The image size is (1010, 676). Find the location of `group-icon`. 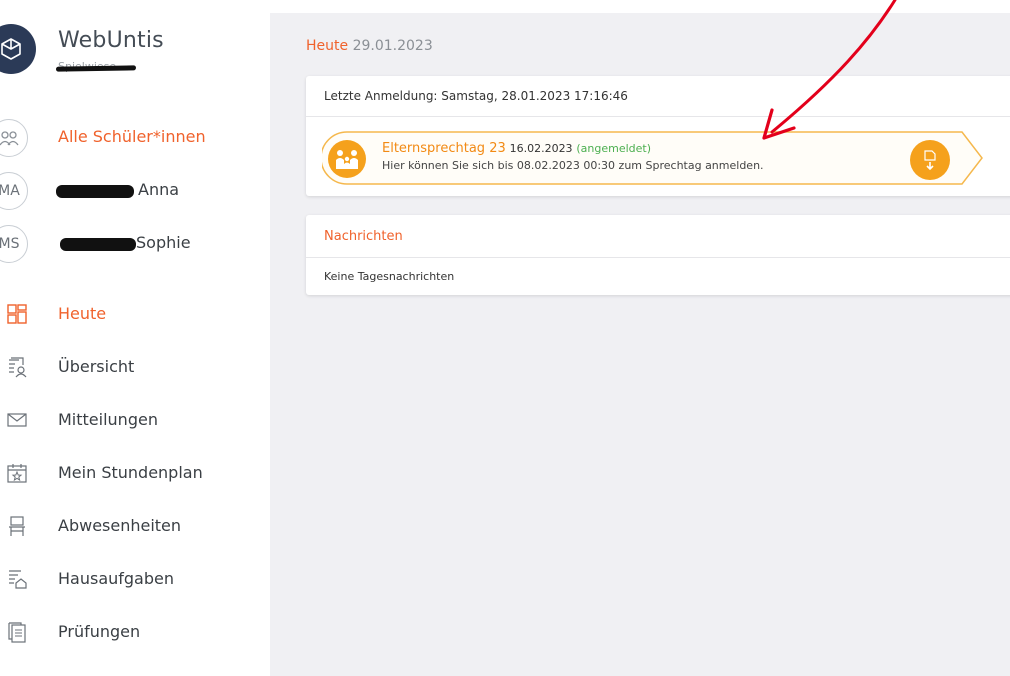

group-icon is located at coordinates (14, 138).